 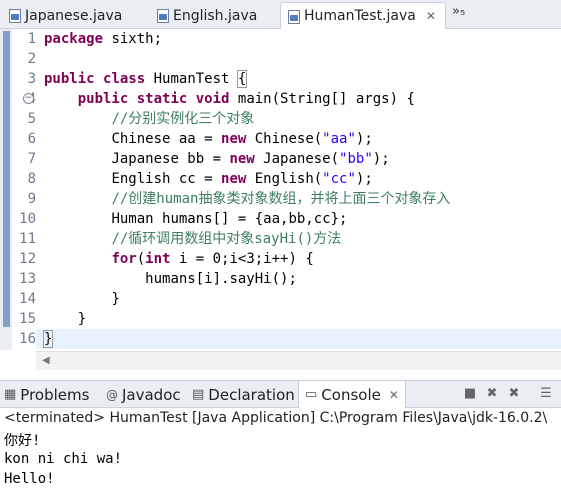 I want to click on problems-icon: ▦, so click(x=10, y=394).